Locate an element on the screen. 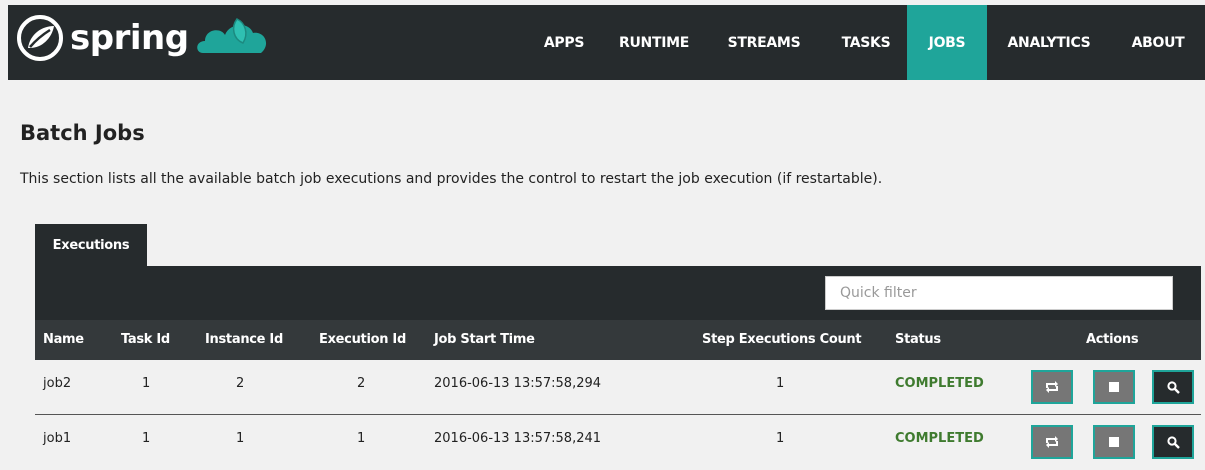 The image size is (1205, 470). spring-logo: spring is located at coordinates (144, 38).